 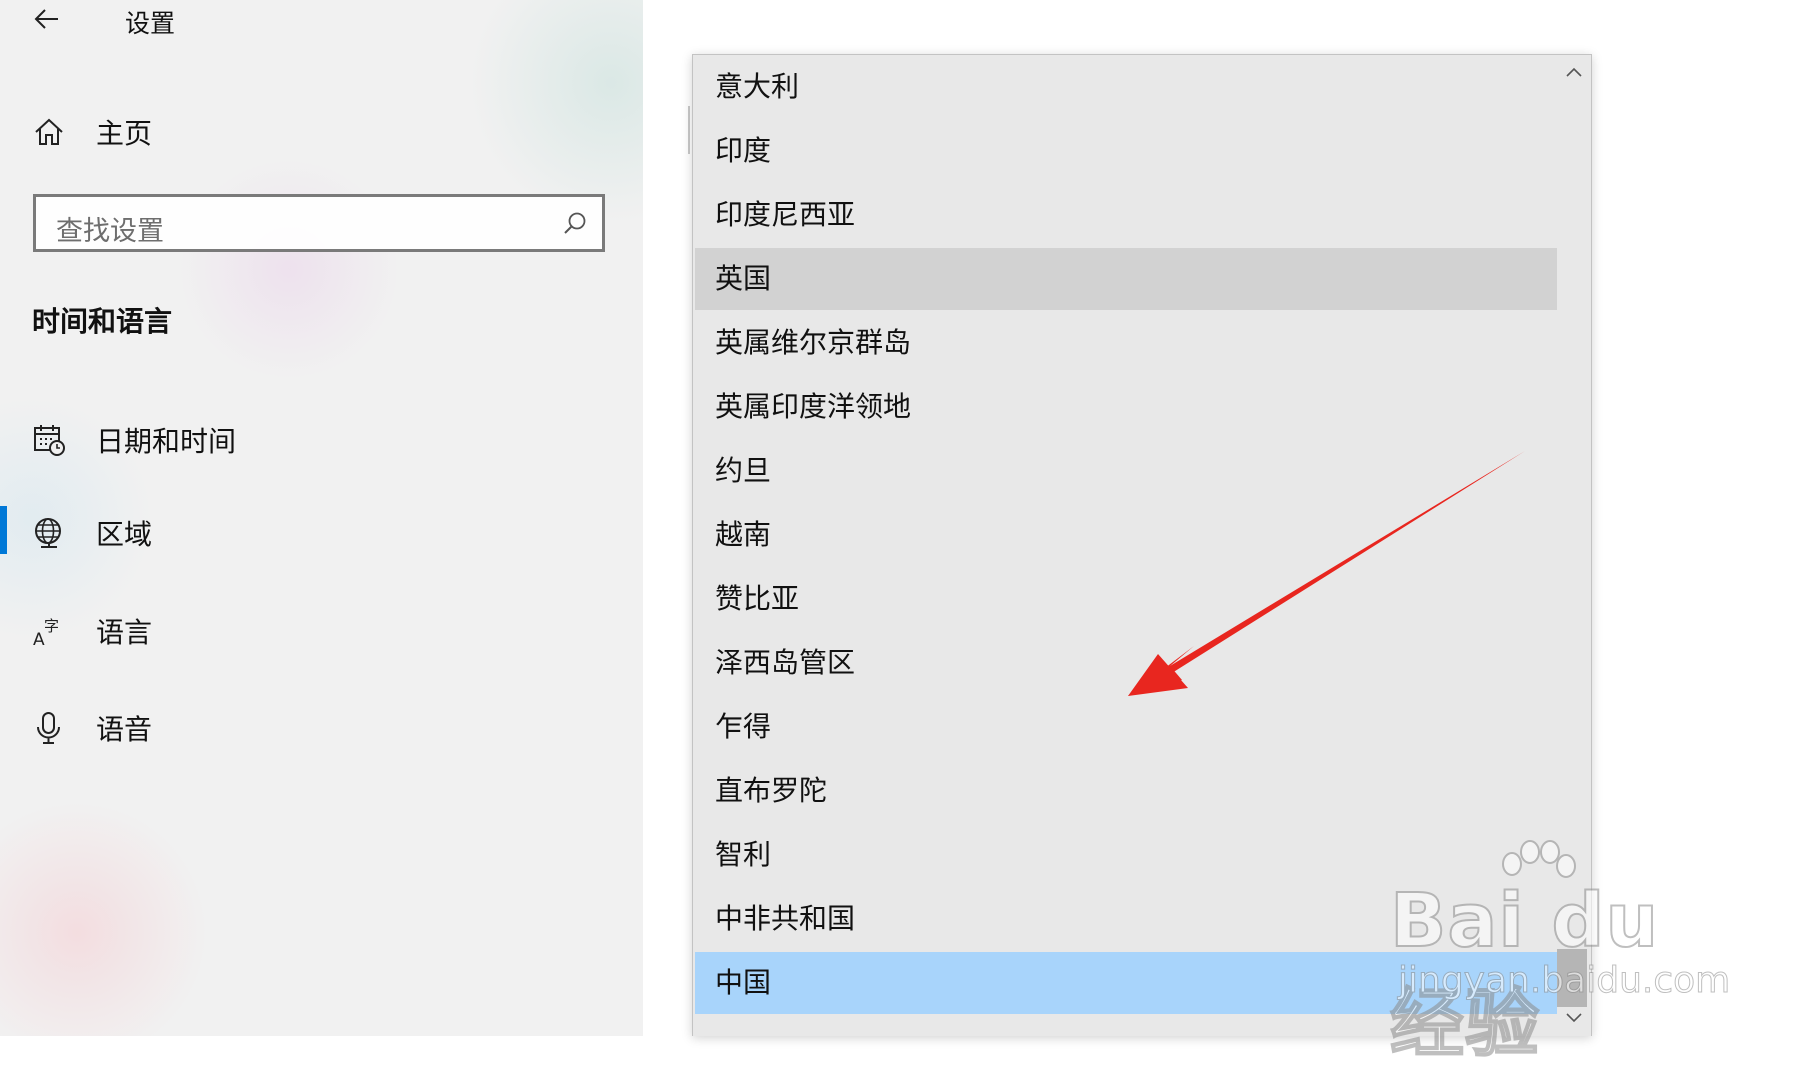 I want to click on sidebar-item-date-time: 日期和时间, so click(x=134, y=440).